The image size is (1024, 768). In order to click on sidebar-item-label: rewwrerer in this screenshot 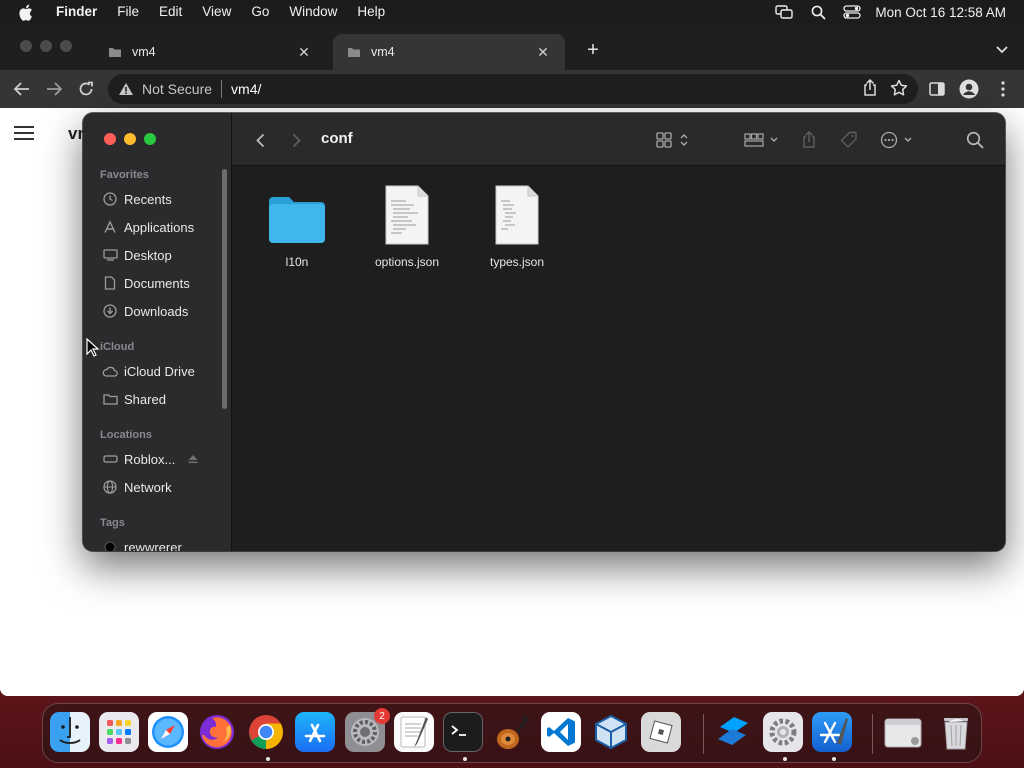, I will do `click(153, 545)`.